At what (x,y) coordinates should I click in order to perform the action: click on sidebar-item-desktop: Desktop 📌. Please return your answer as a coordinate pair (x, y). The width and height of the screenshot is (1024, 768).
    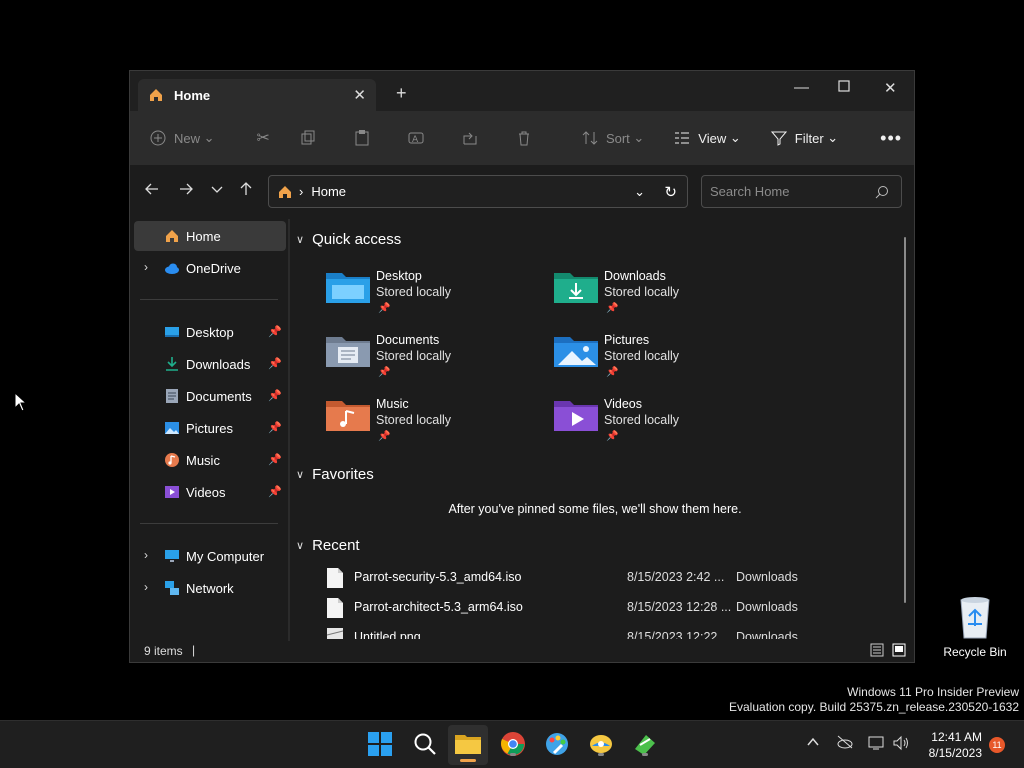
    Looking at the image, I should click on (210, 332).